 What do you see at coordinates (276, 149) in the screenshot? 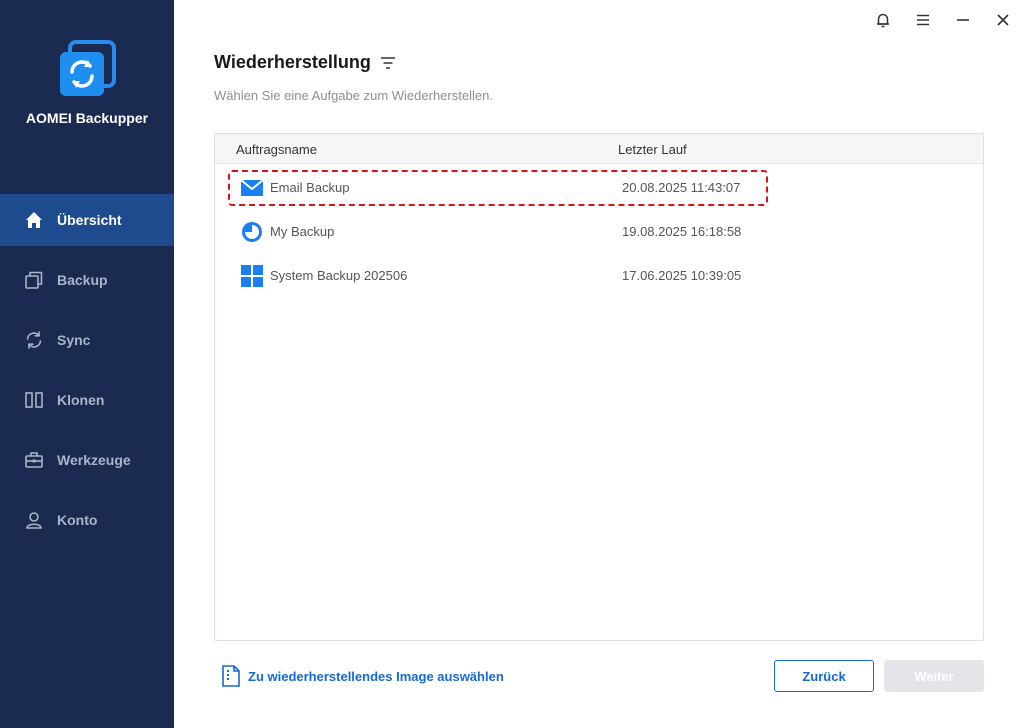
I see `column-header-name: Auftragsname` at bounding box center [276, 149].